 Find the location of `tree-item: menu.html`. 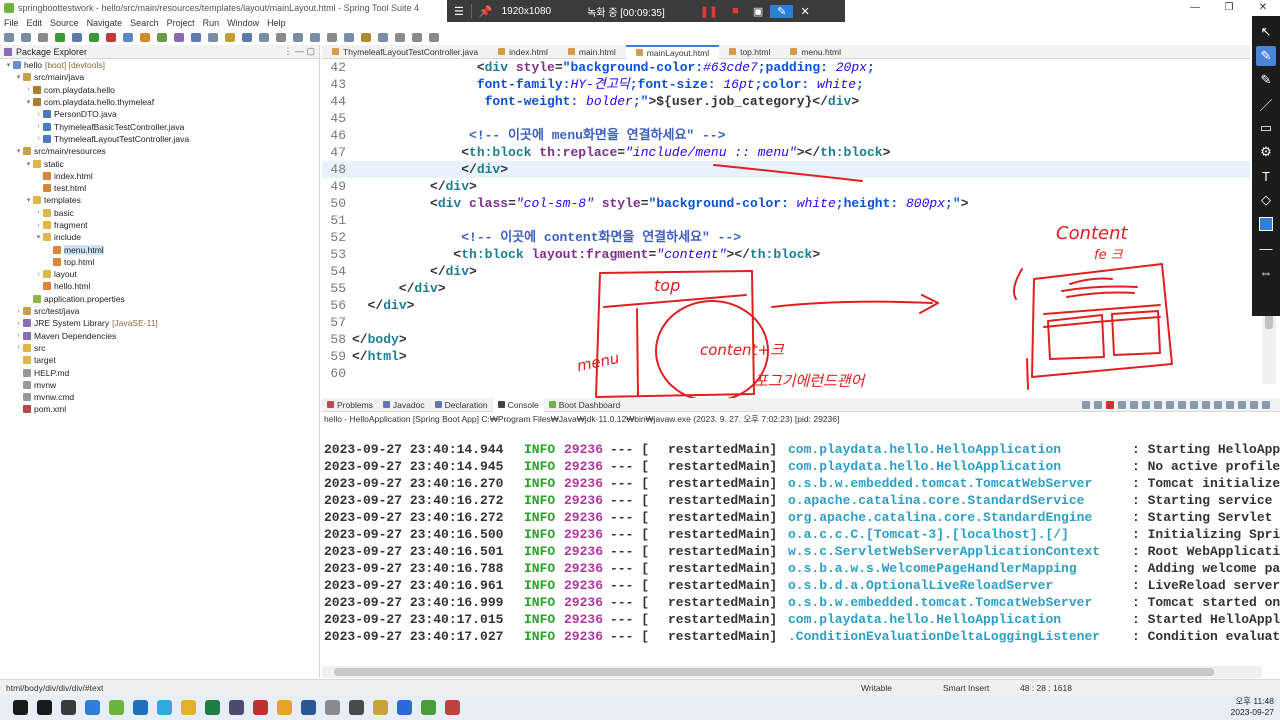

tree-item: menu.html is located at coordinates (159, 249).